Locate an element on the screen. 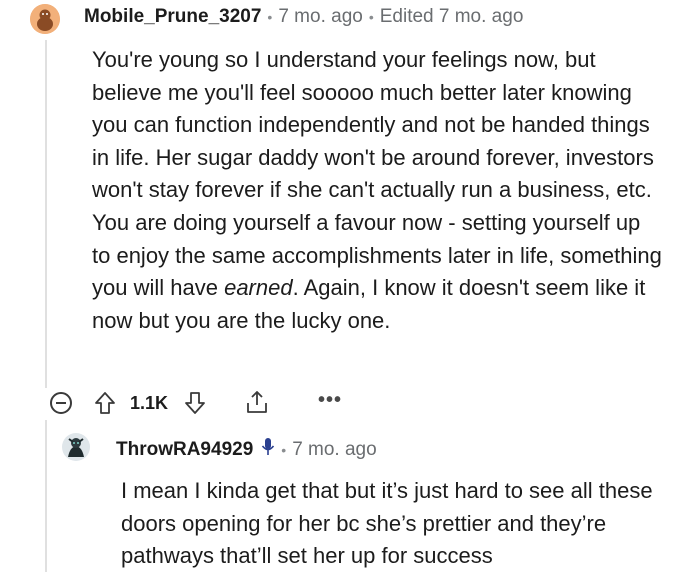  reply-username: ThrowRA94929 is located at coordinates (184, 450).